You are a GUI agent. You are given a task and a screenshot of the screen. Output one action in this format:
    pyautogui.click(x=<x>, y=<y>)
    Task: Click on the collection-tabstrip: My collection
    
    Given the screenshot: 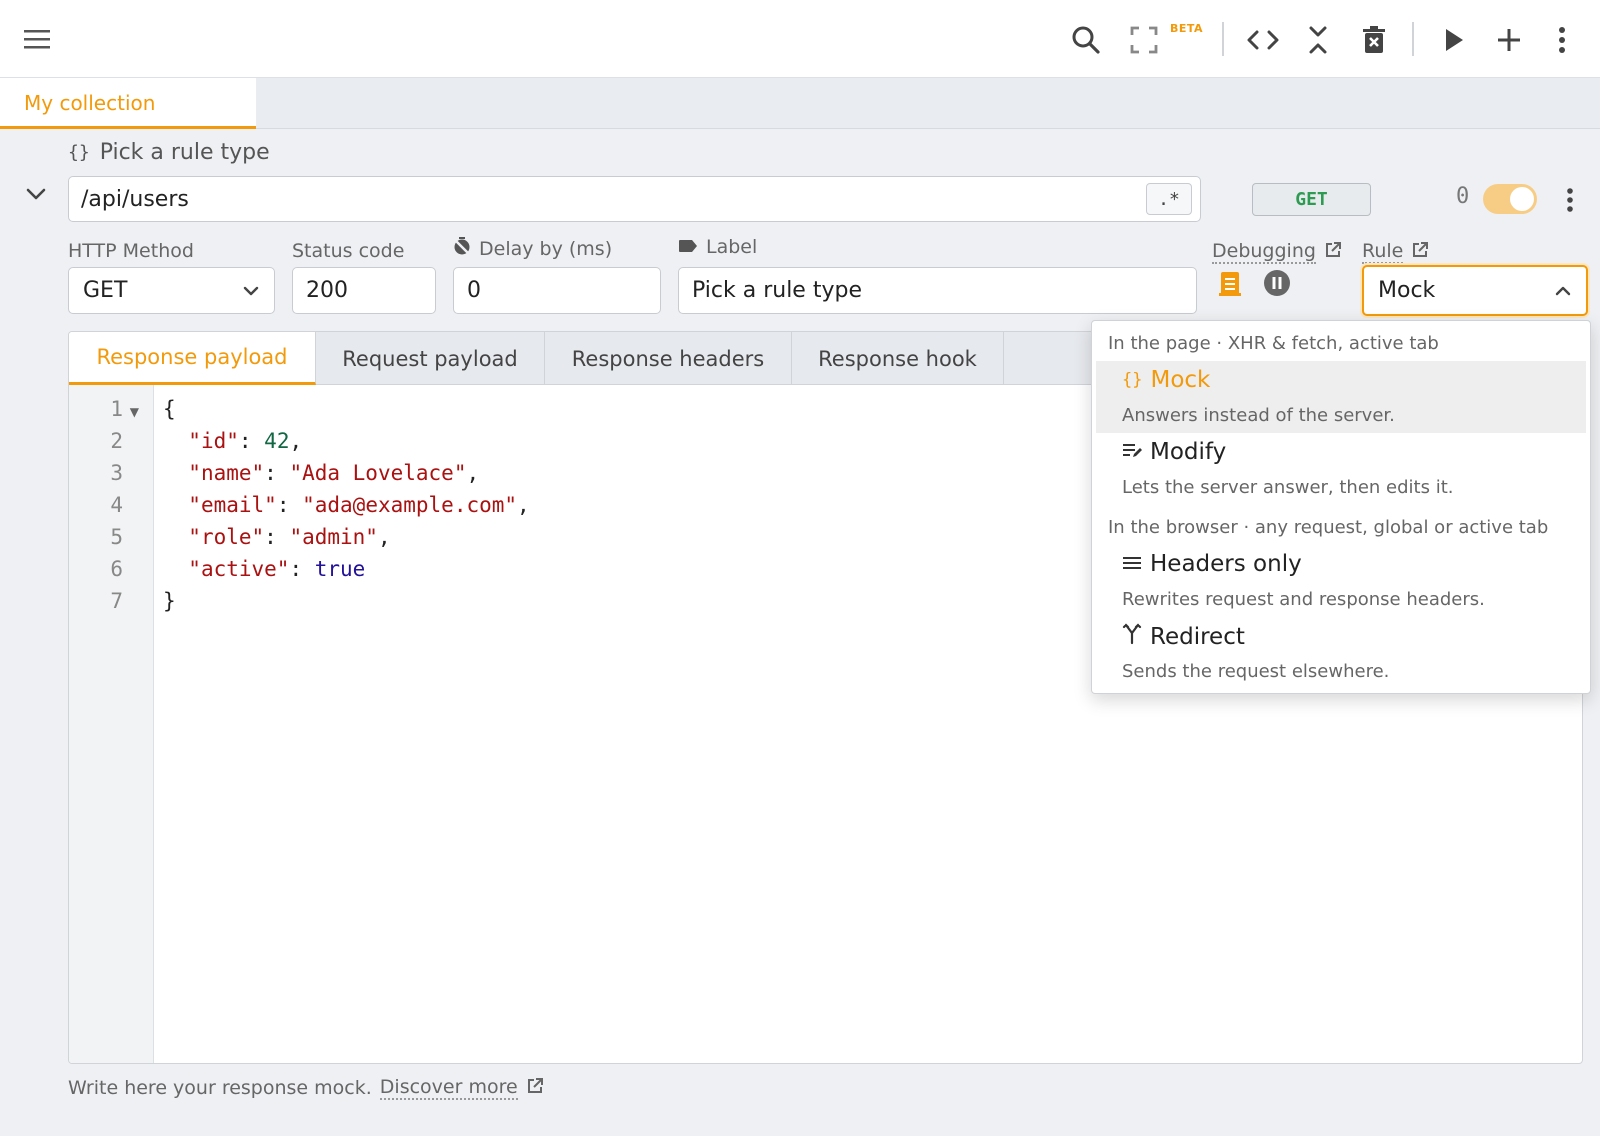 What is the action you would take?
    pyautogui.click(x=800, y=103)
    